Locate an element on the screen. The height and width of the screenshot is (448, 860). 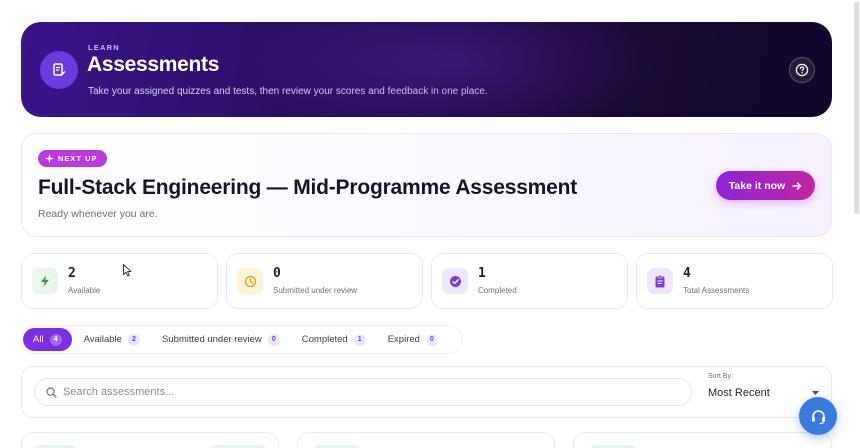
tab-submitted-under-review: Submitted under review 0 is located at coordinates (221, 339).